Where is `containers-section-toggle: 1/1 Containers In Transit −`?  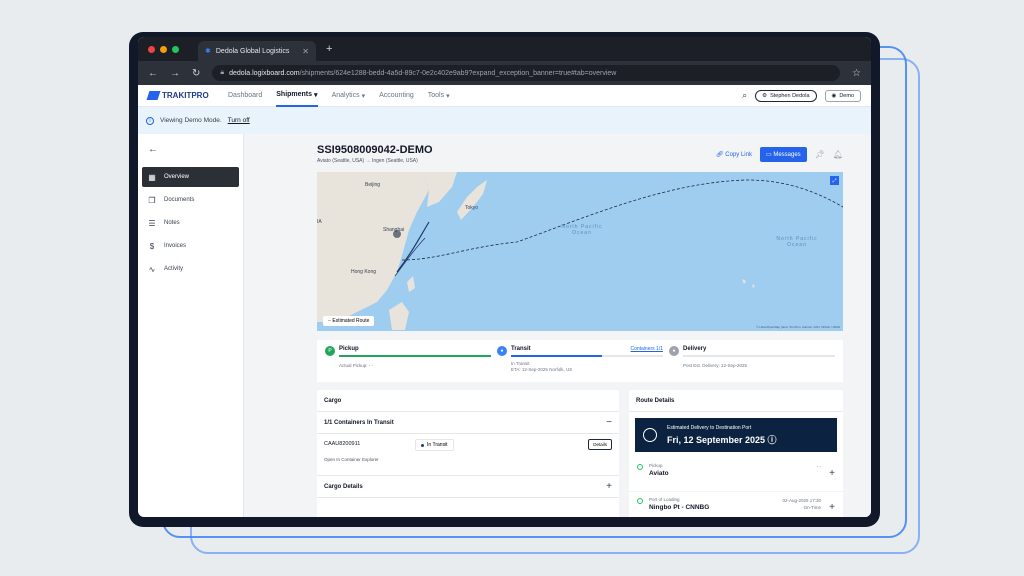
containers-section-toggle: 1/1 Containers In Transit − is located at coordinates (468, 423).